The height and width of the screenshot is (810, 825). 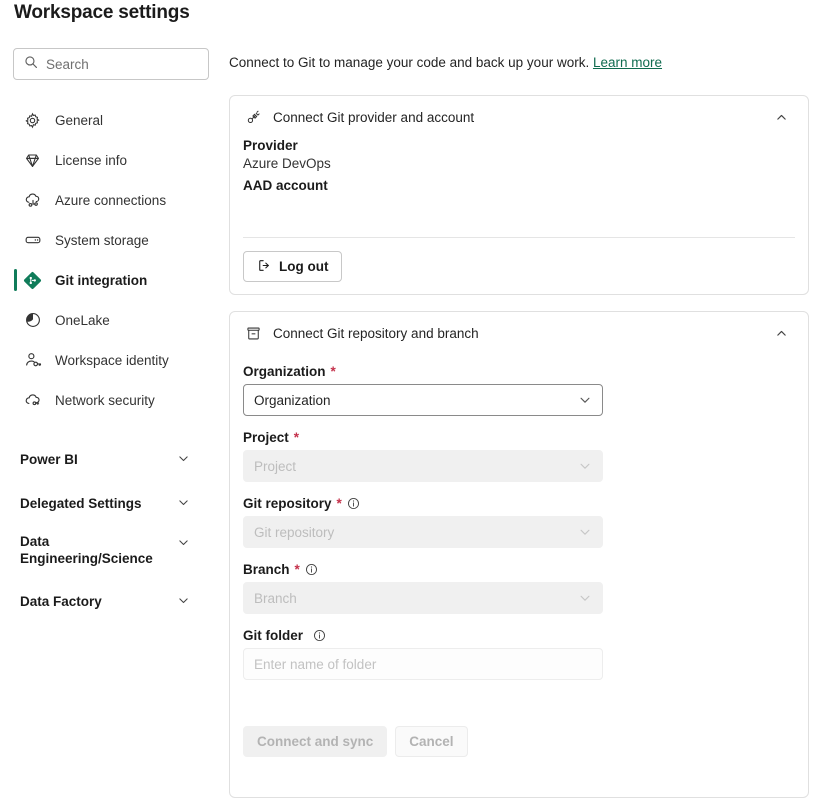 I want to click on diamond-icon, so click(x=32, y=160).